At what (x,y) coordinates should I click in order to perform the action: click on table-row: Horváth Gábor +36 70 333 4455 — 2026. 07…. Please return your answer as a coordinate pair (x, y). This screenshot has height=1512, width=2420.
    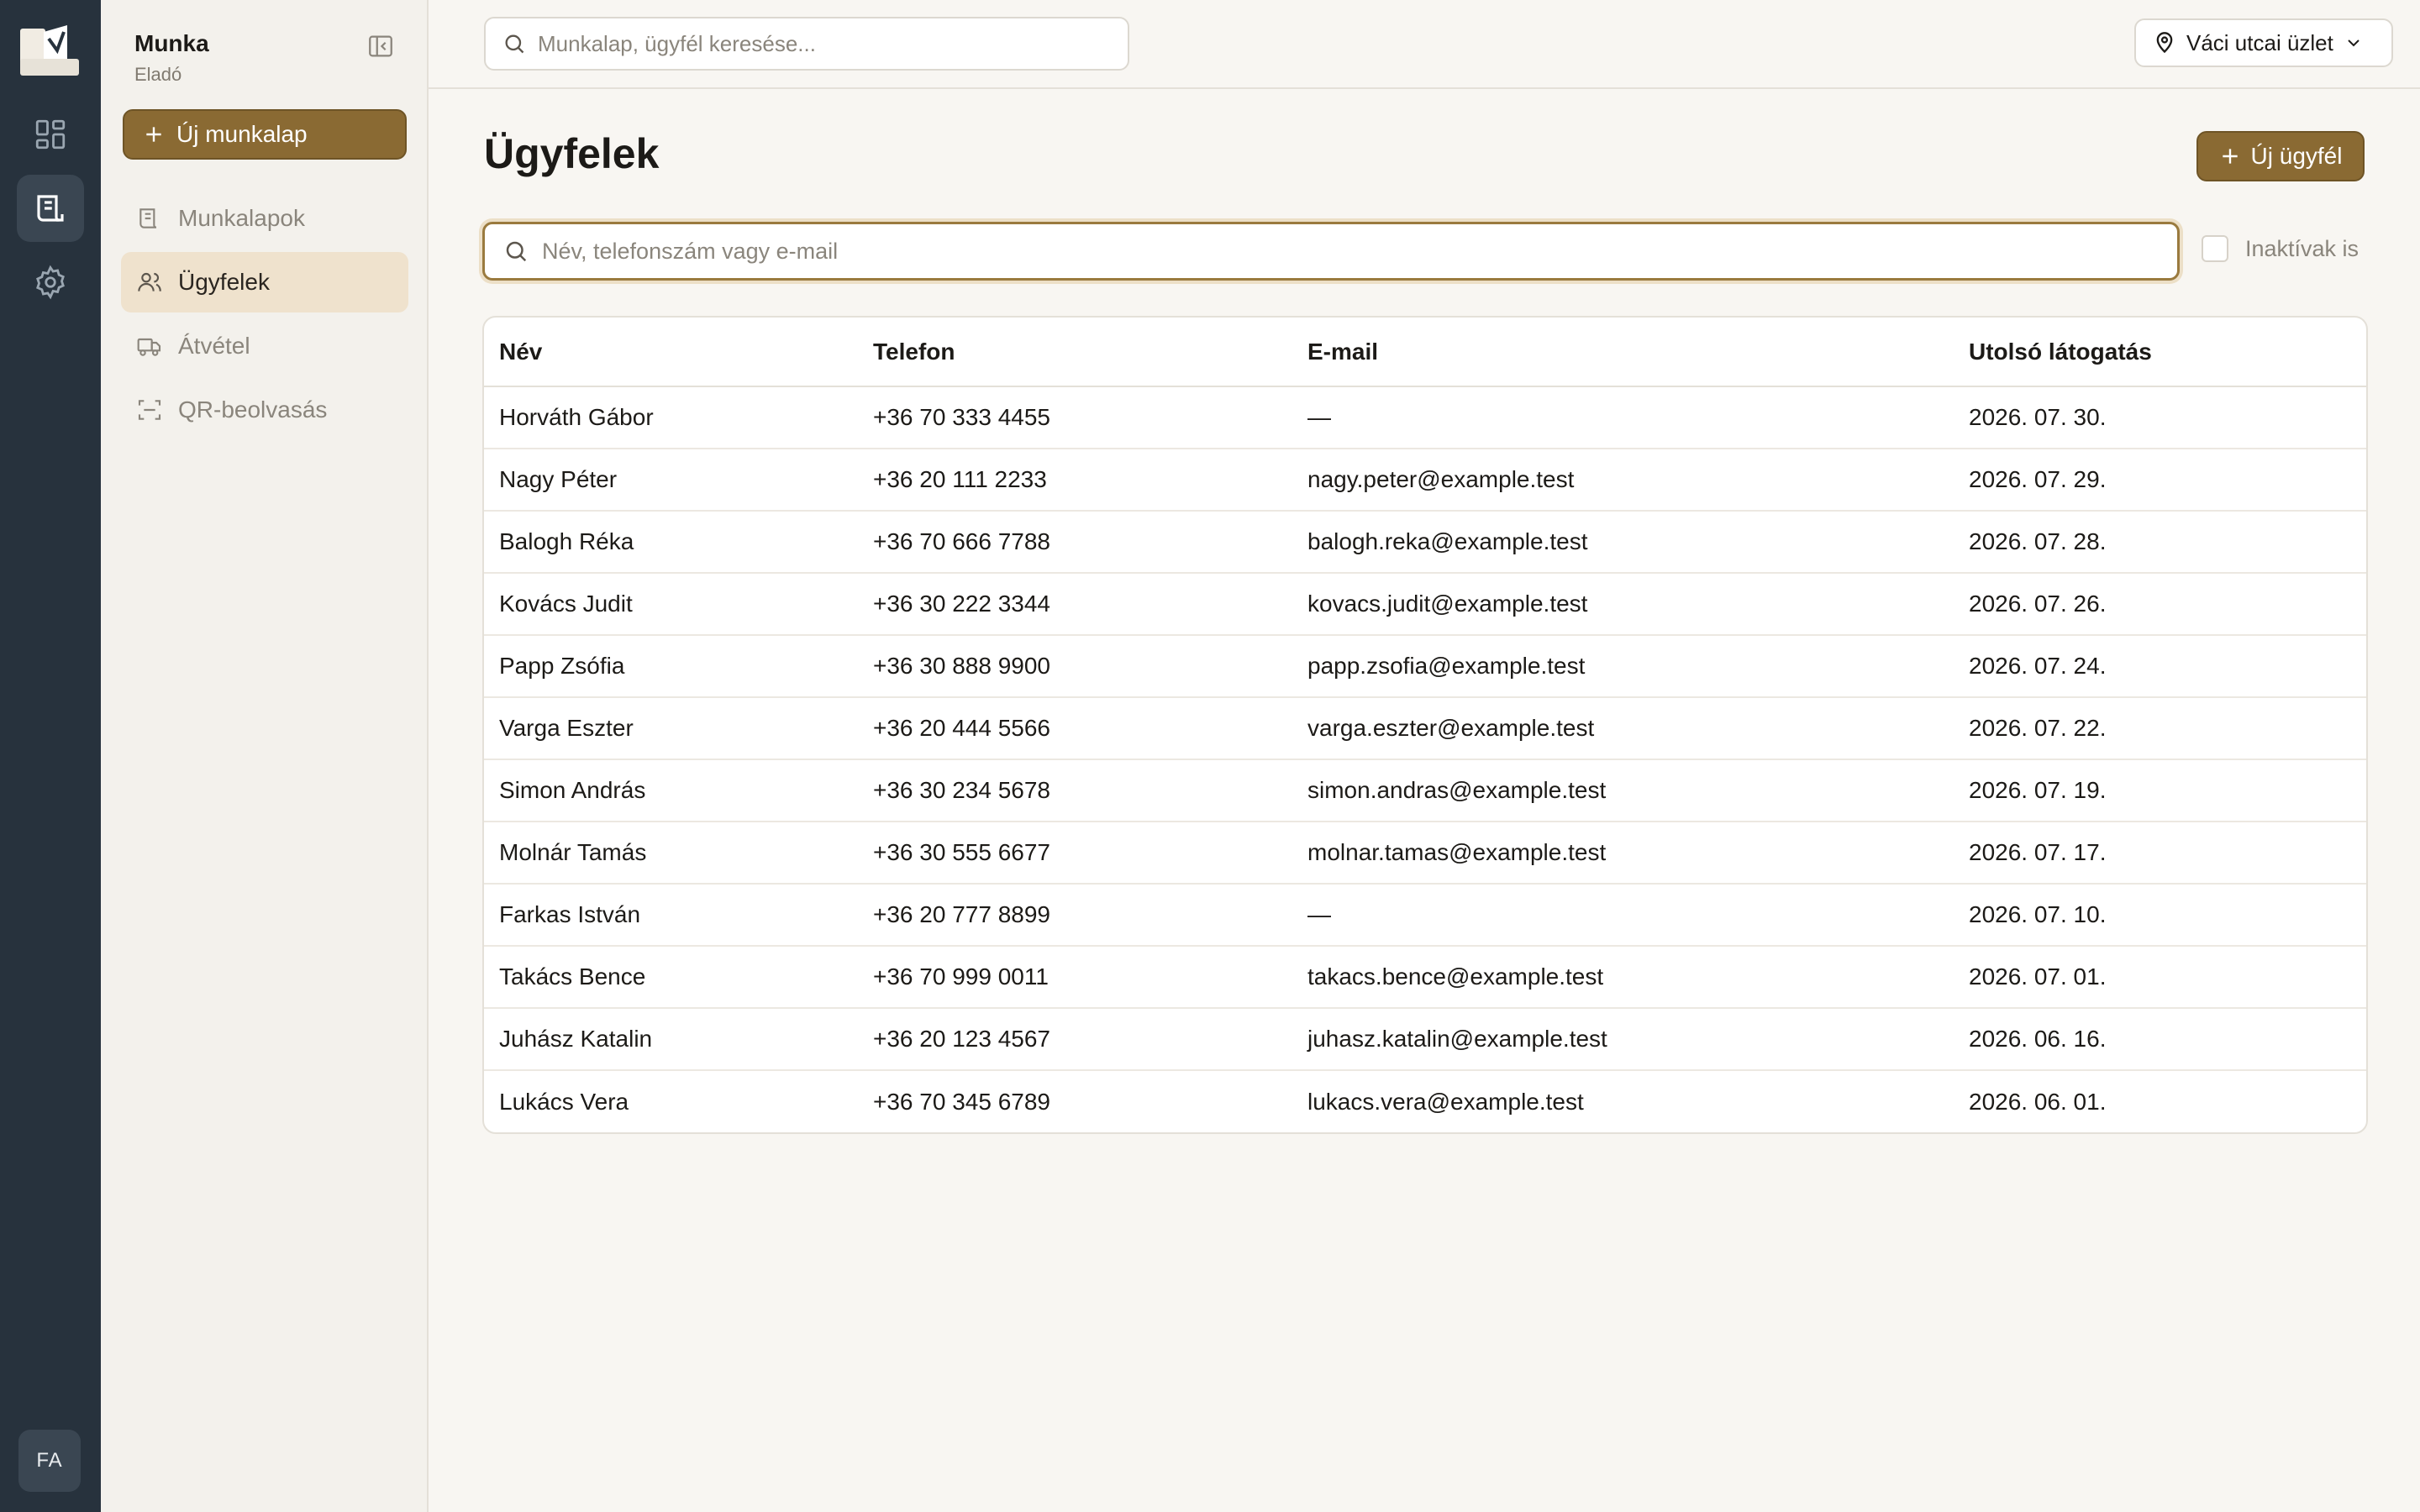
    Looking at the image, I should click on (1425, 417).